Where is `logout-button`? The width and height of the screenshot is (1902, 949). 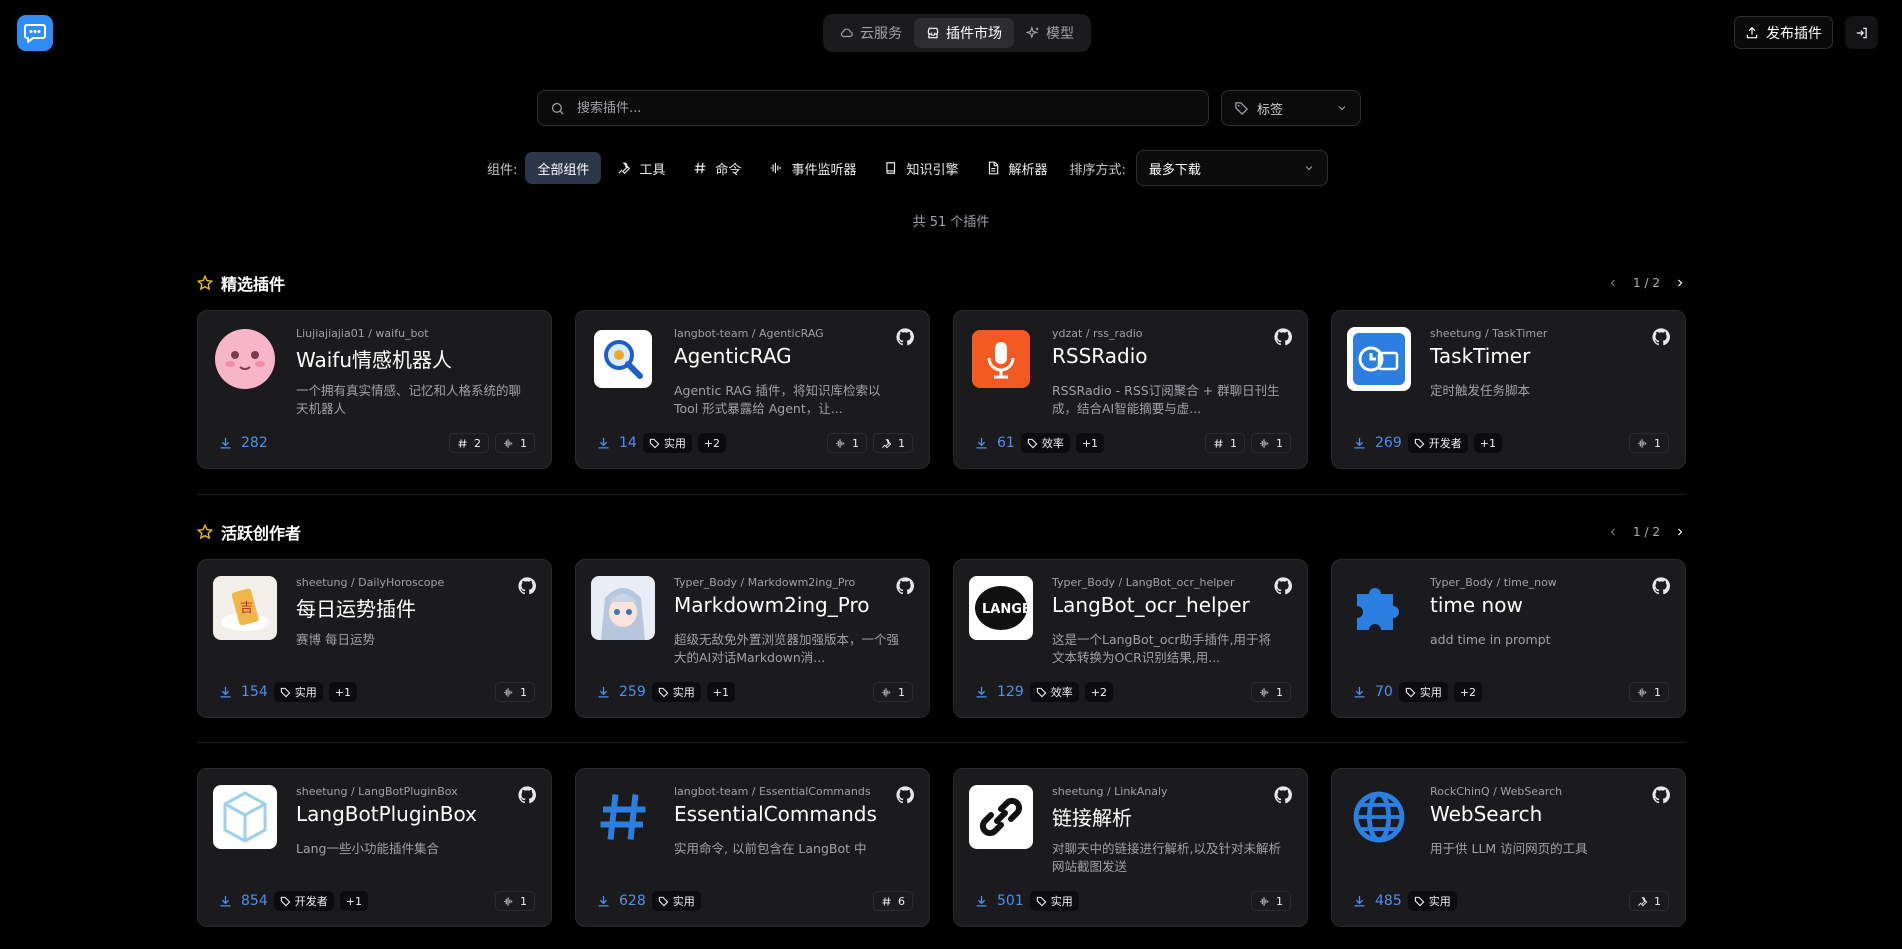
logout-button is located at coordinates (1861, 32).